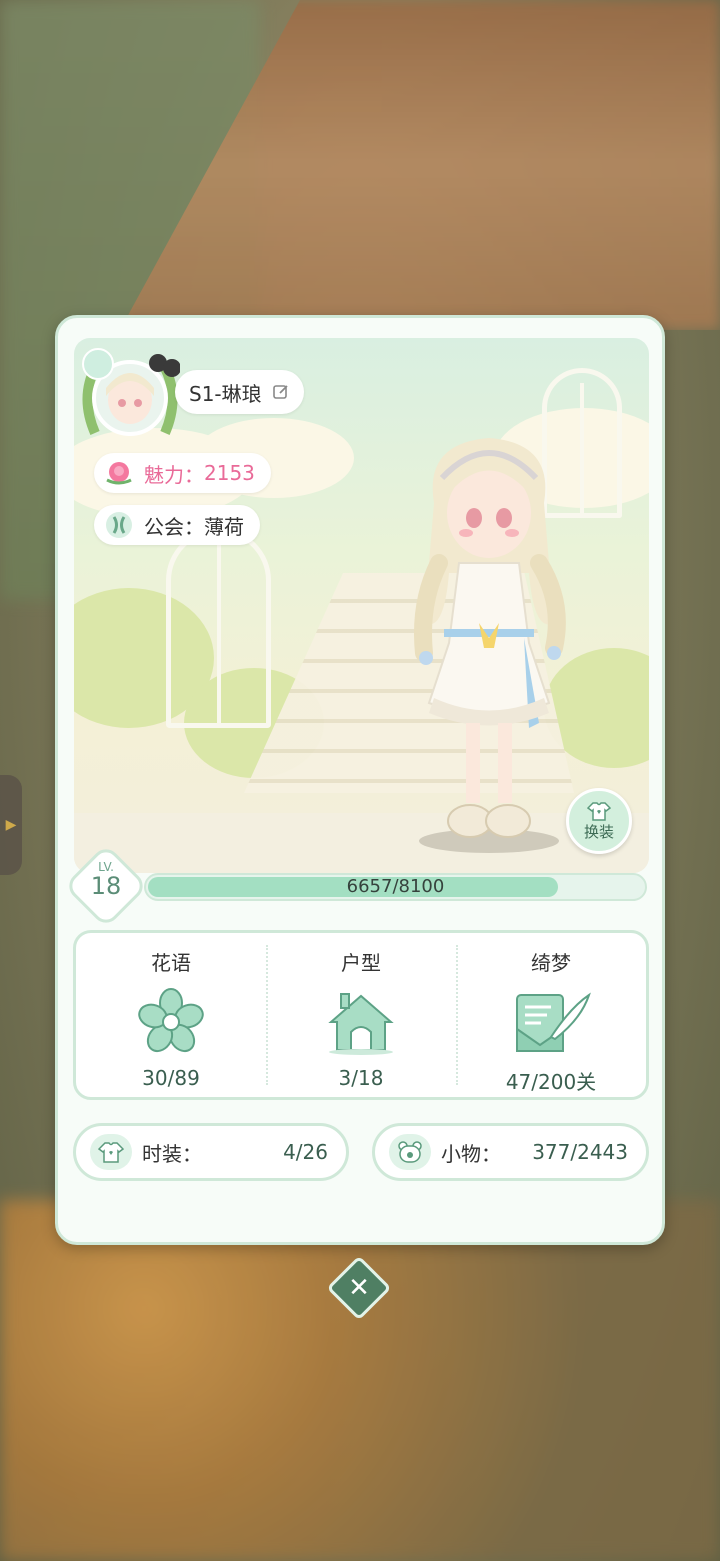  Describe the element at coordinates (305, 1152) in the screenshot. I see `fashion-value: 4/26` at that location.